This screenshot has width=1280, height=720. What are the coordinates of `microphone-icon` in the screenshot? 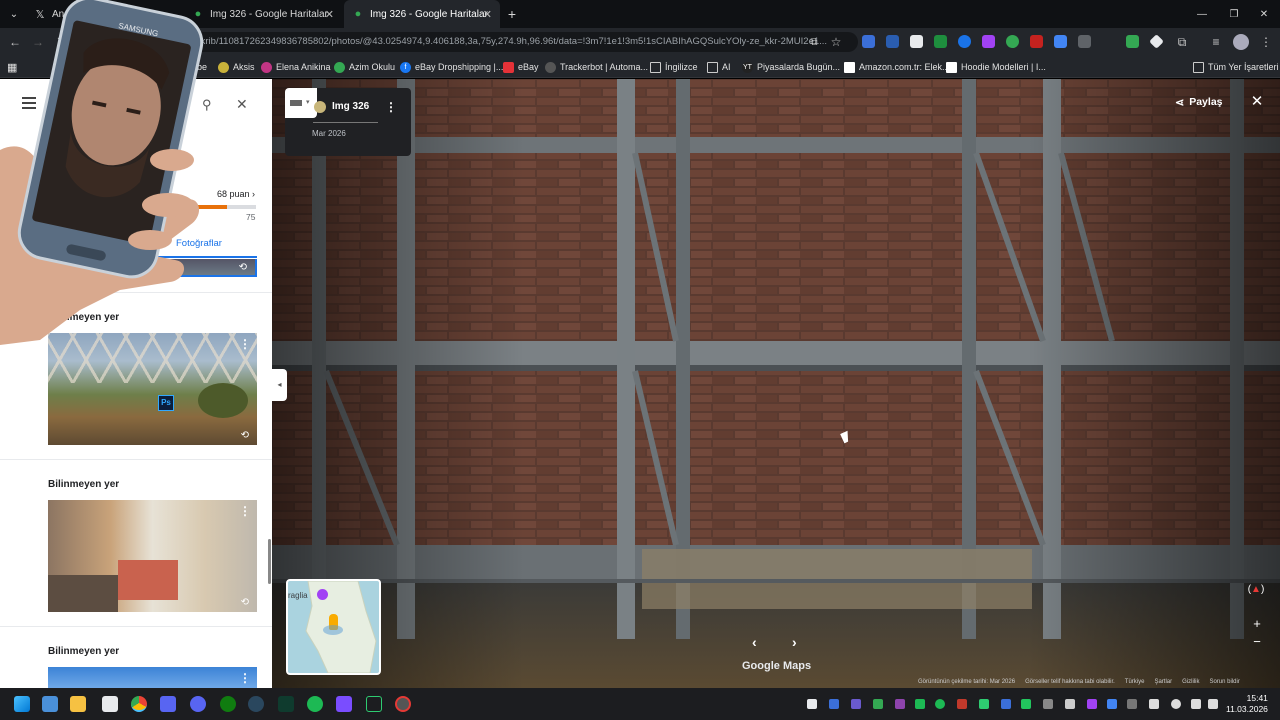 It's located at (1176, 704).